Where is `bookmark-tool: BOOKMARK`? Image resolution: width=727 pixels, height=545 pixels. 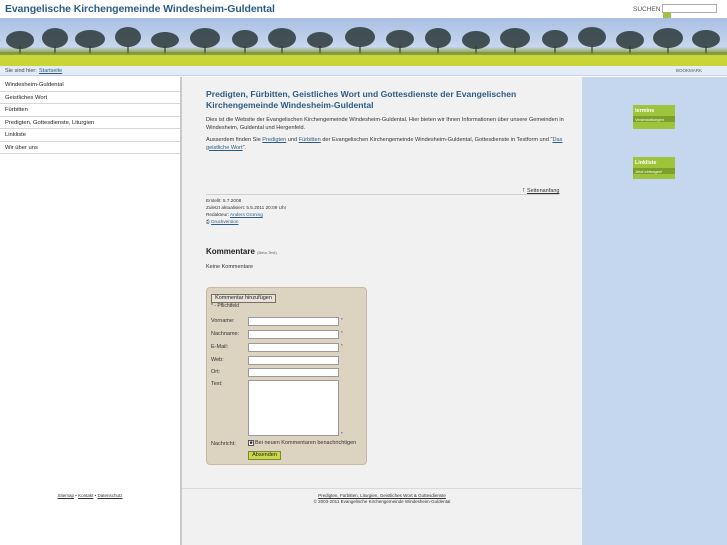
bookmark-tool: BOOKMARK is located at coordinates (689, 70).